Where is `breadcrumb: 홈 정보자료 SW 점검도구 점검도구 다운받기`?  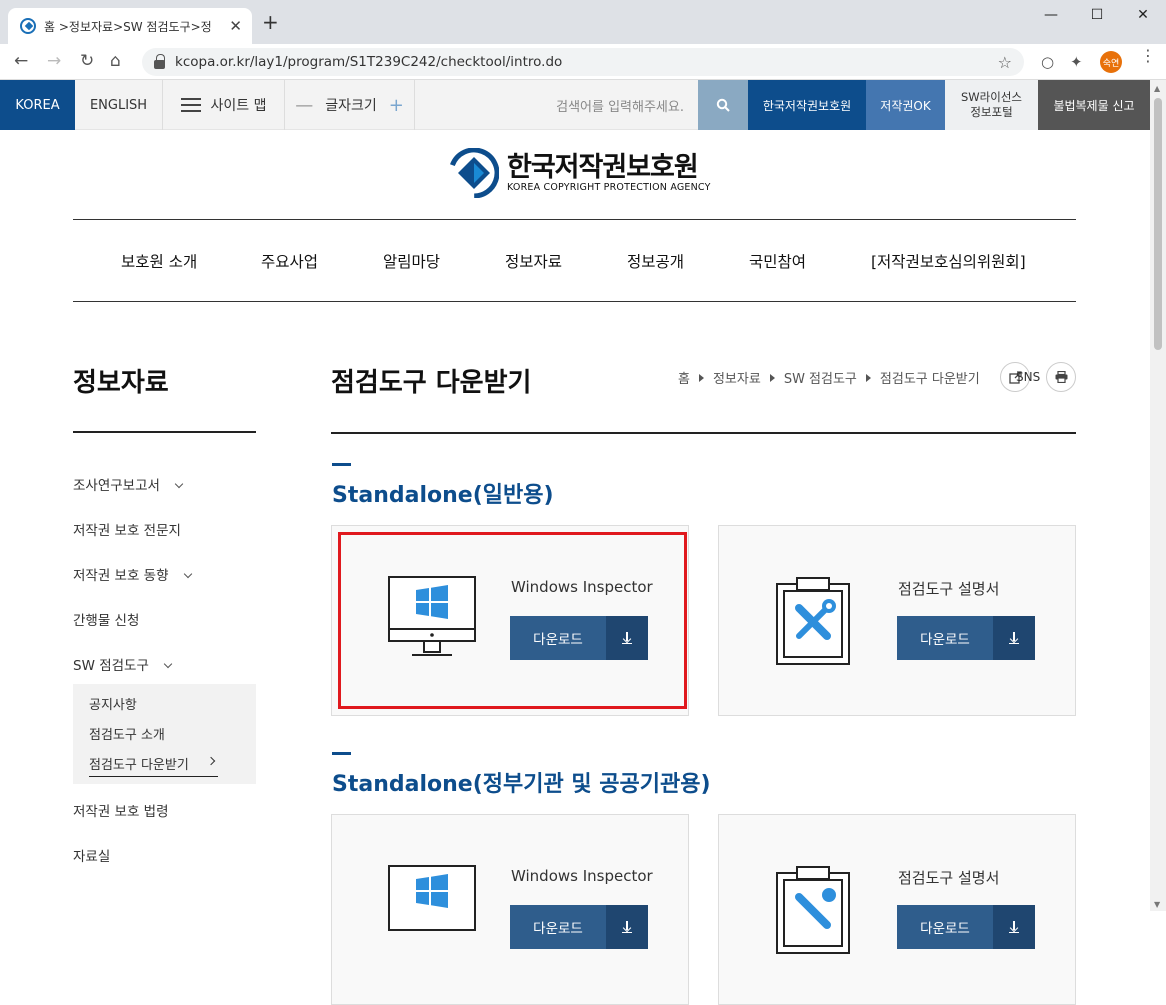 breadcrumb: 홈 정보자료 SW 점검도구 점검도구 다운받기 is located at coordinates (829, 377).